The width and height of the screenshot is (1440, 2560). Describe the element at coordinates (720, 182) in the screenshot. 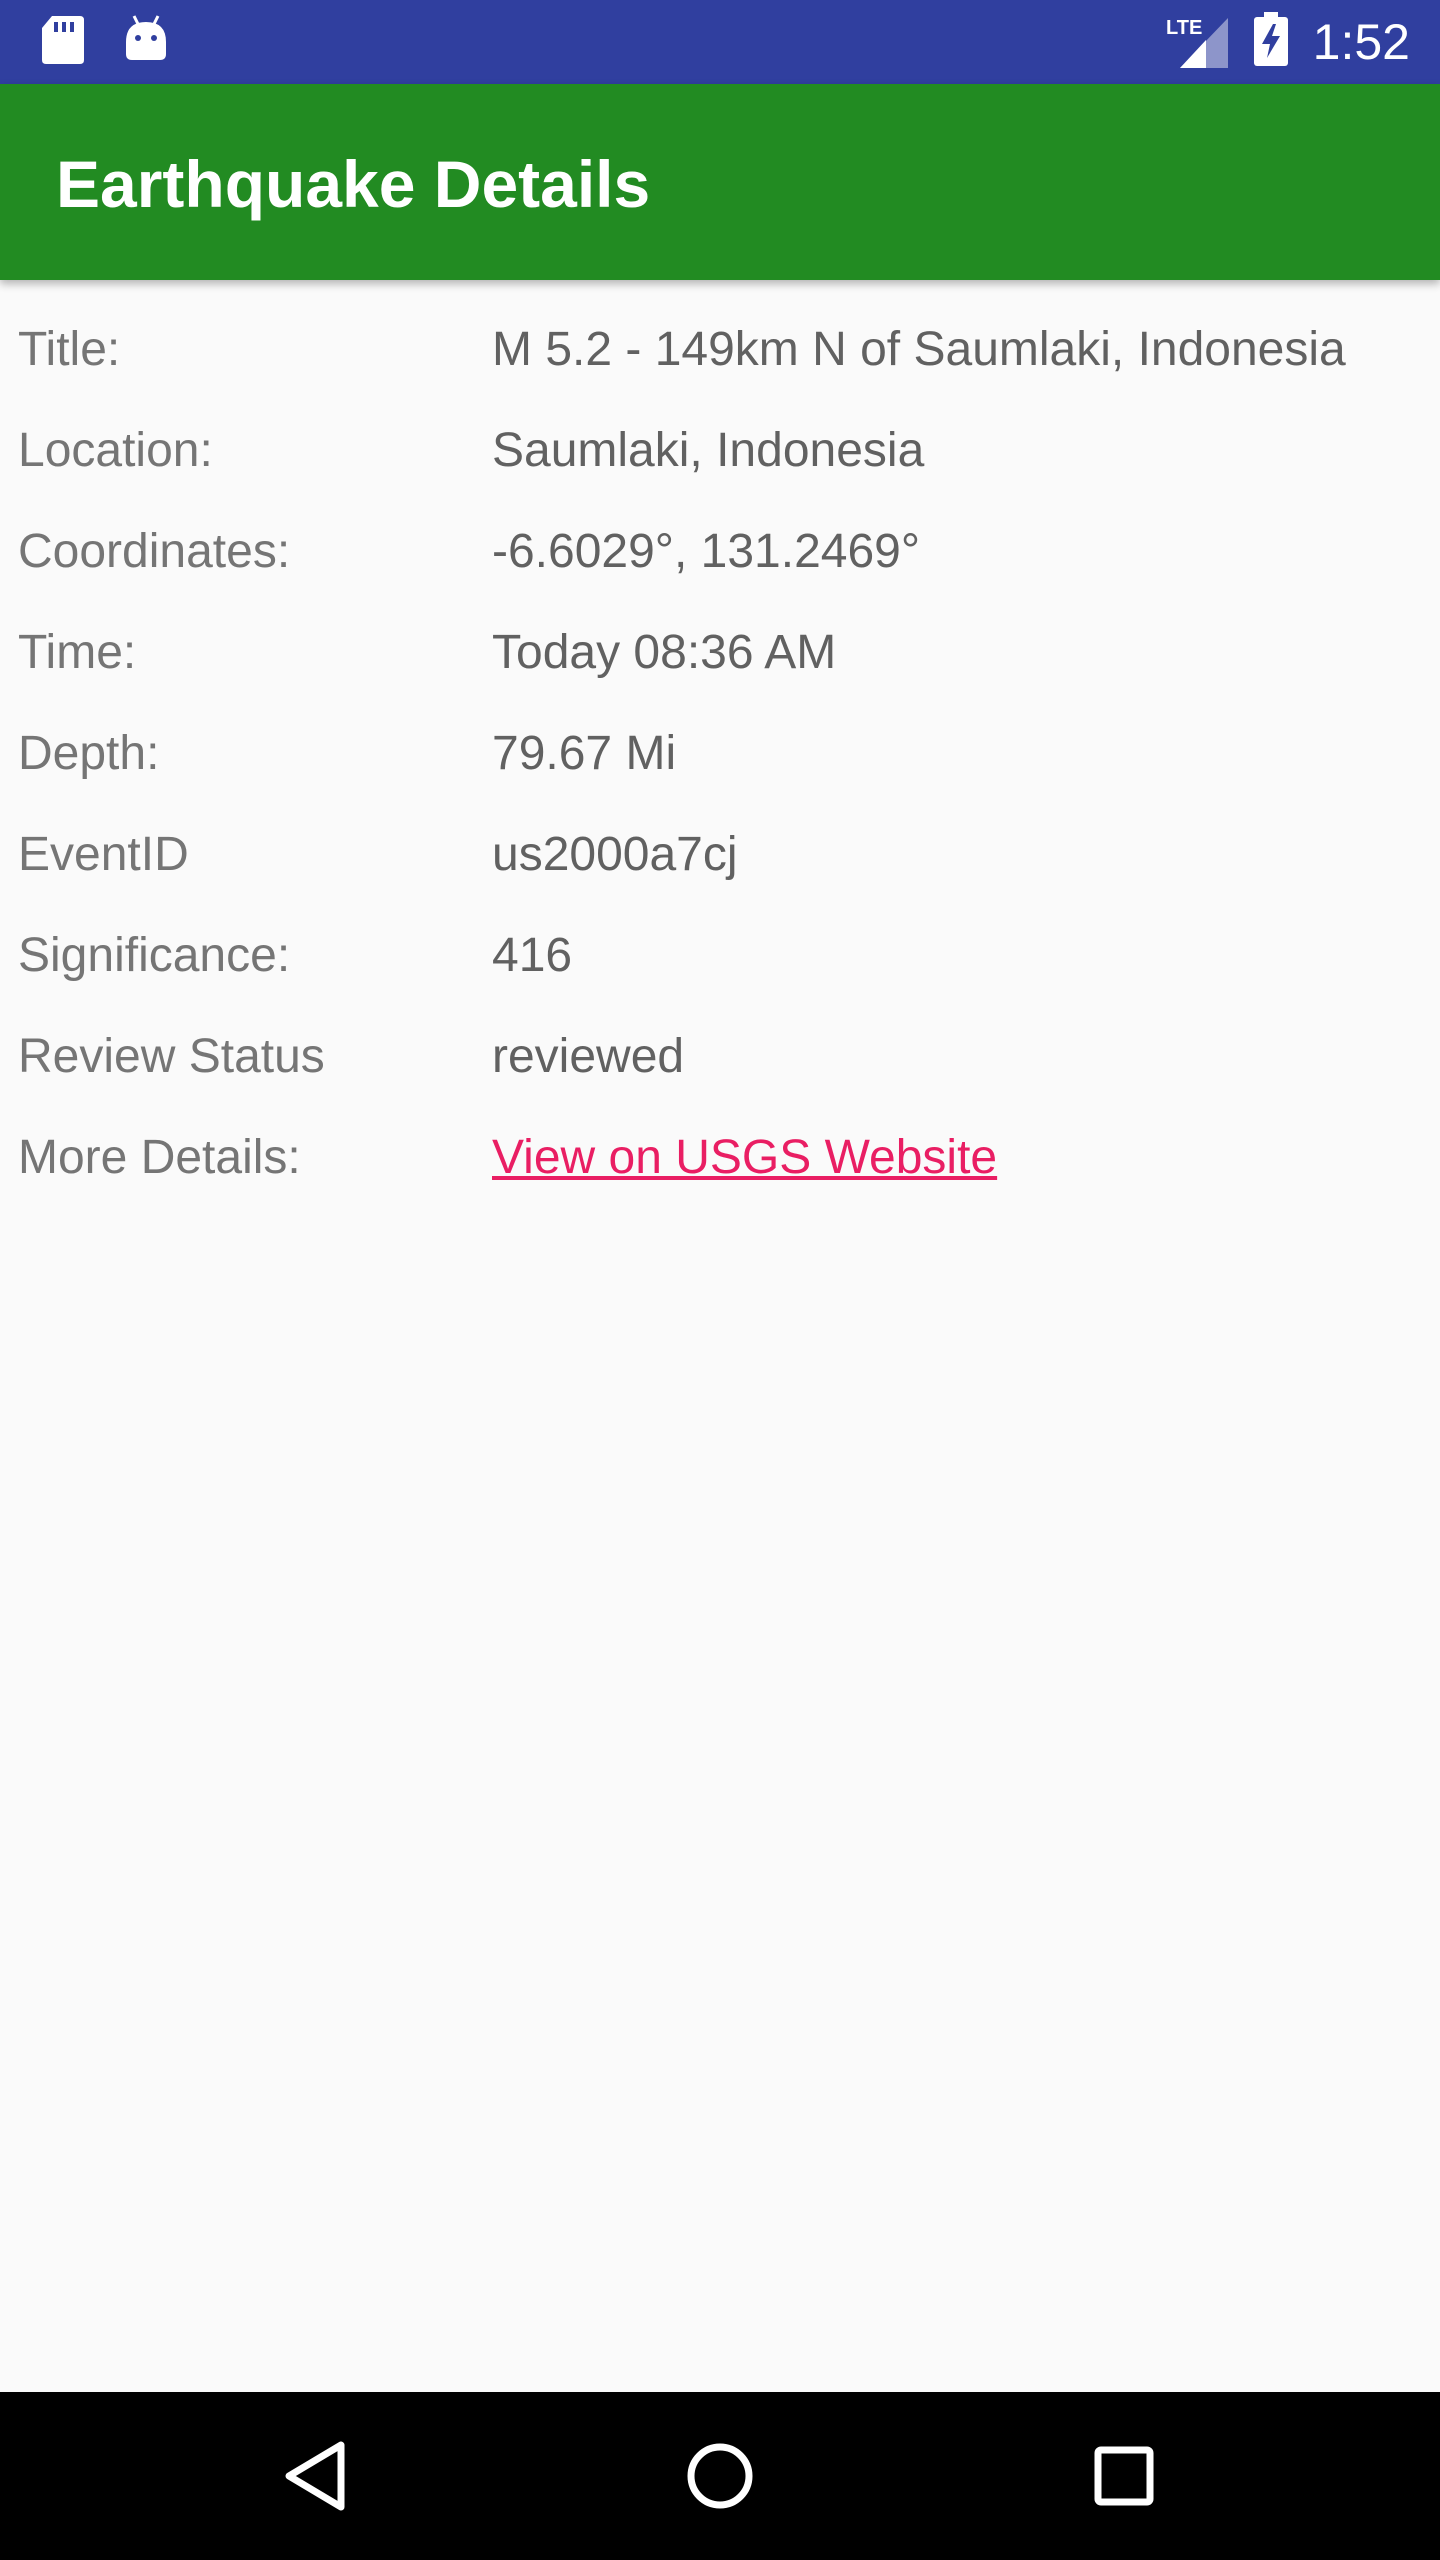

I see `app-bar: Earthquake Details` at that location.